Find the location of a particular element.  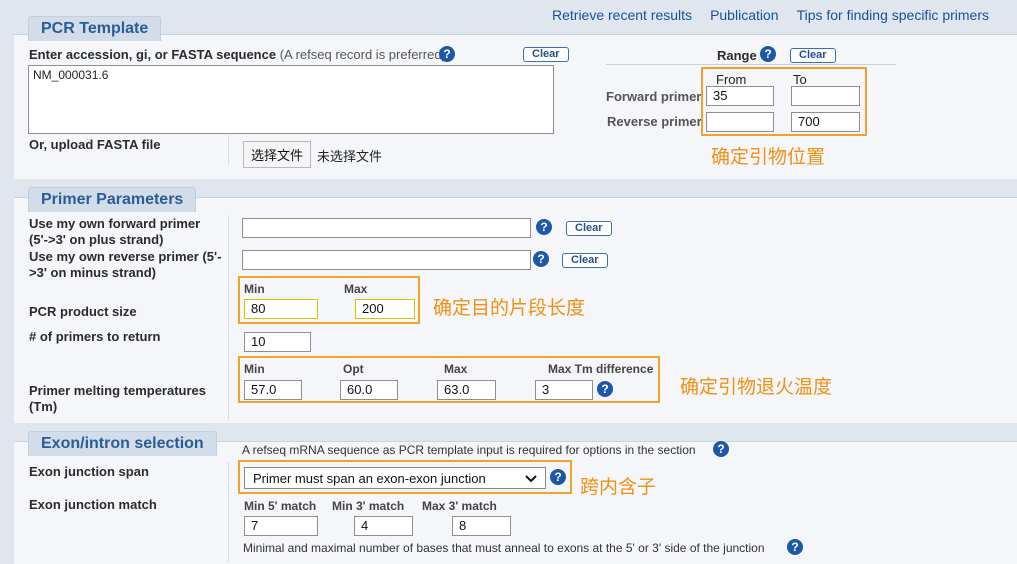

product-min-input: 80 is located at coordinates (281, 309).